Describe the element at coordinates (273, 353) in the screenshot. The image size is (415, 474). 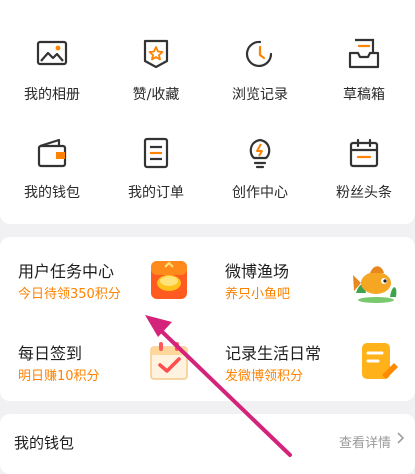
I see `record-title: 记录生活日常` at that location.